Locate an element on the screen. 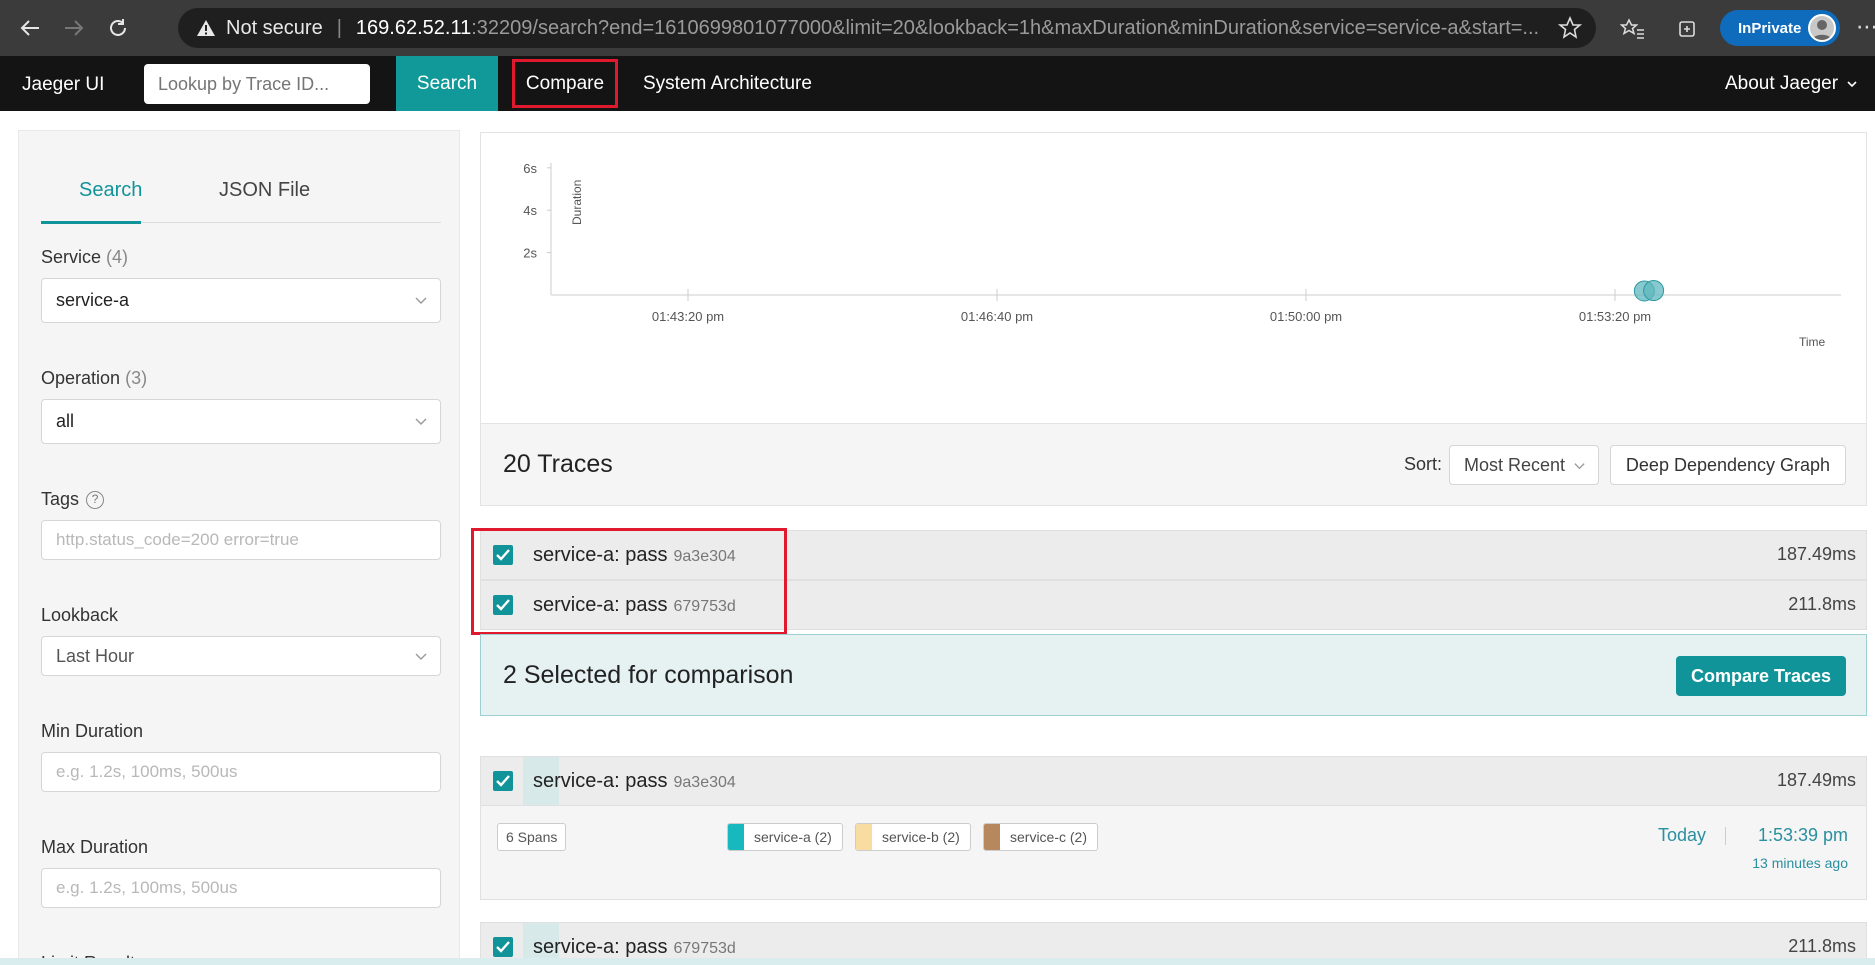  service-value: service-a is located at coordinates (93, 300).